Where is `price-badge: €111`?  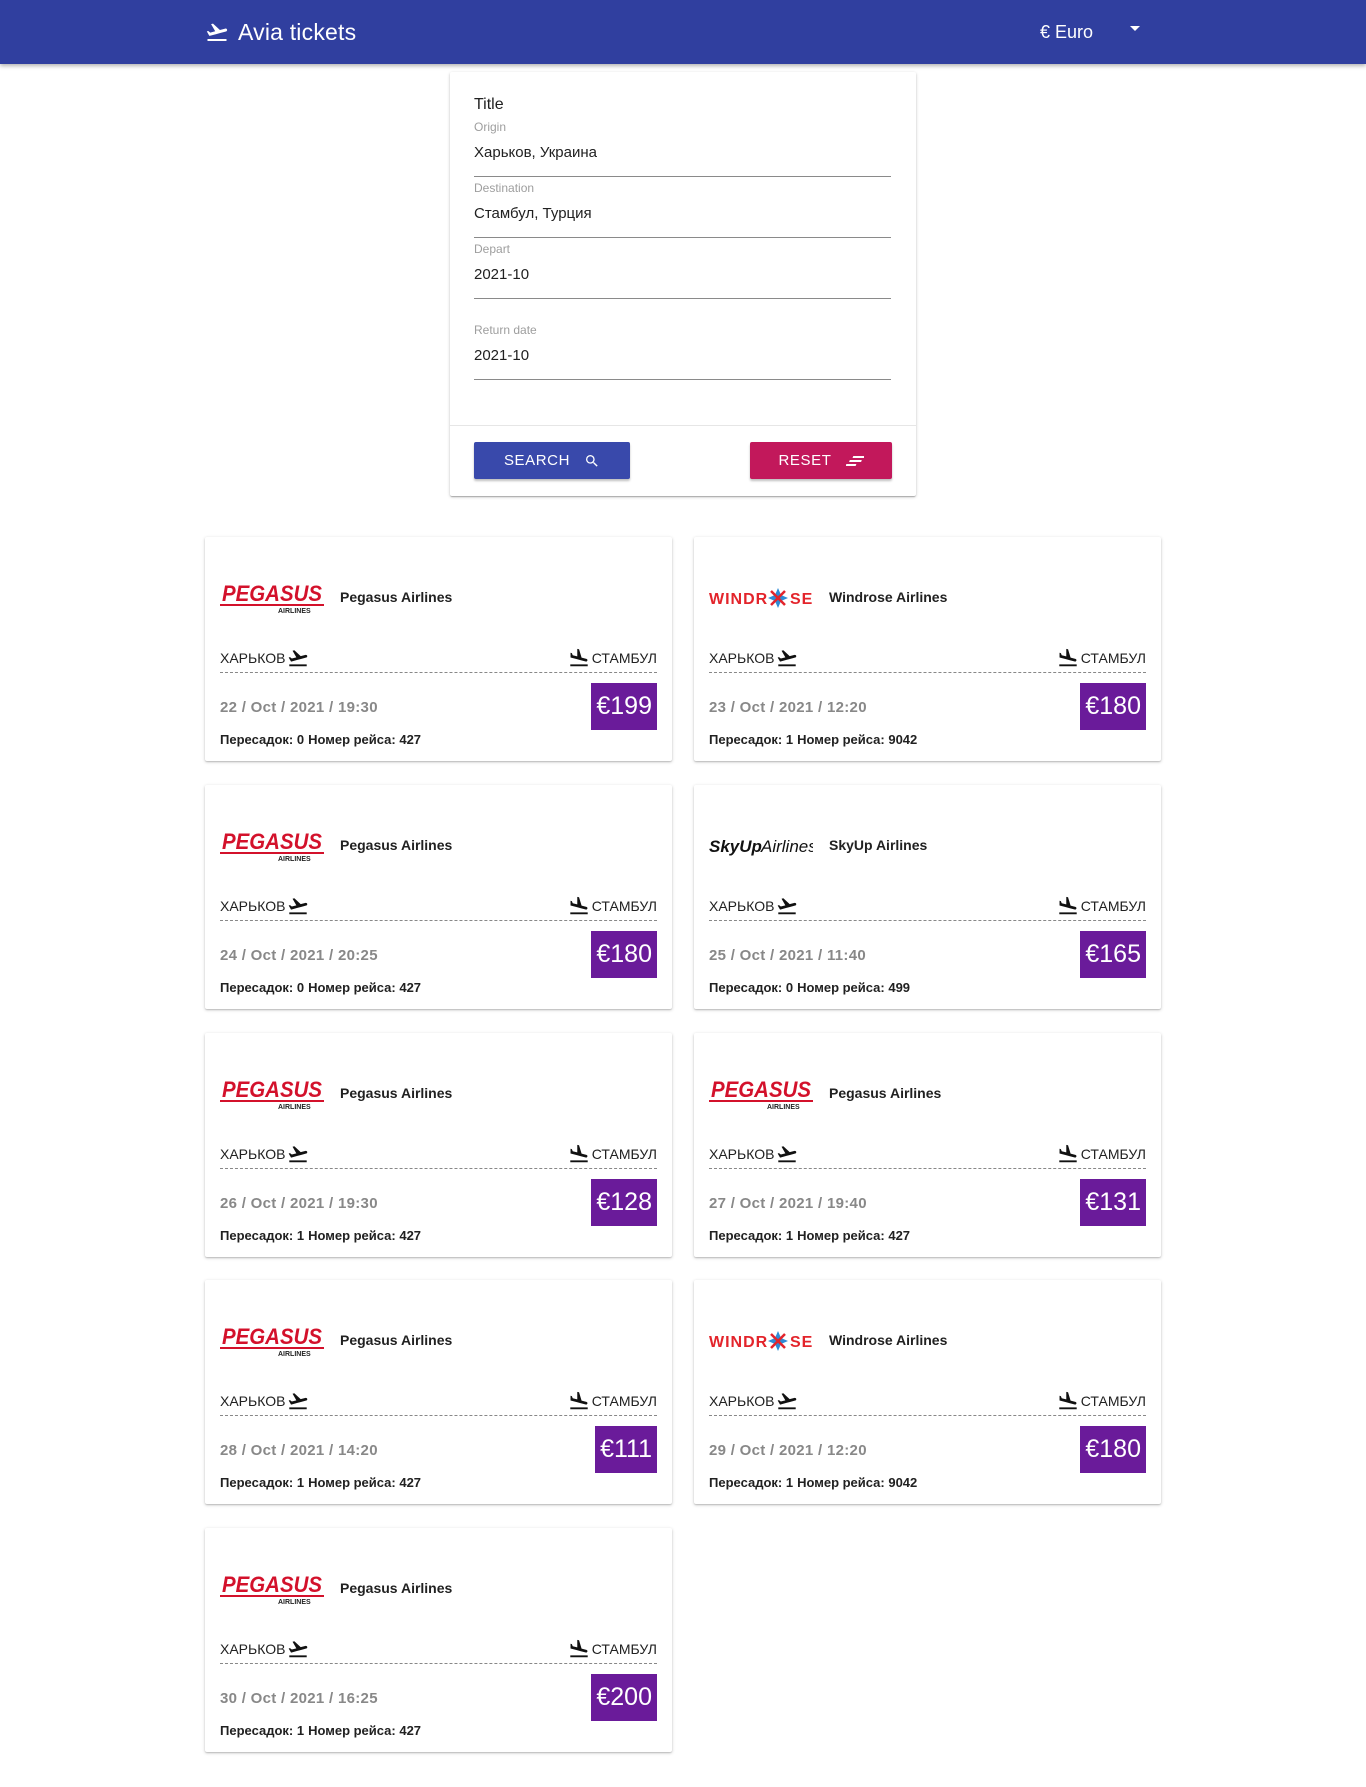
price-badge: €111 is located at coordinates (626, 1449).